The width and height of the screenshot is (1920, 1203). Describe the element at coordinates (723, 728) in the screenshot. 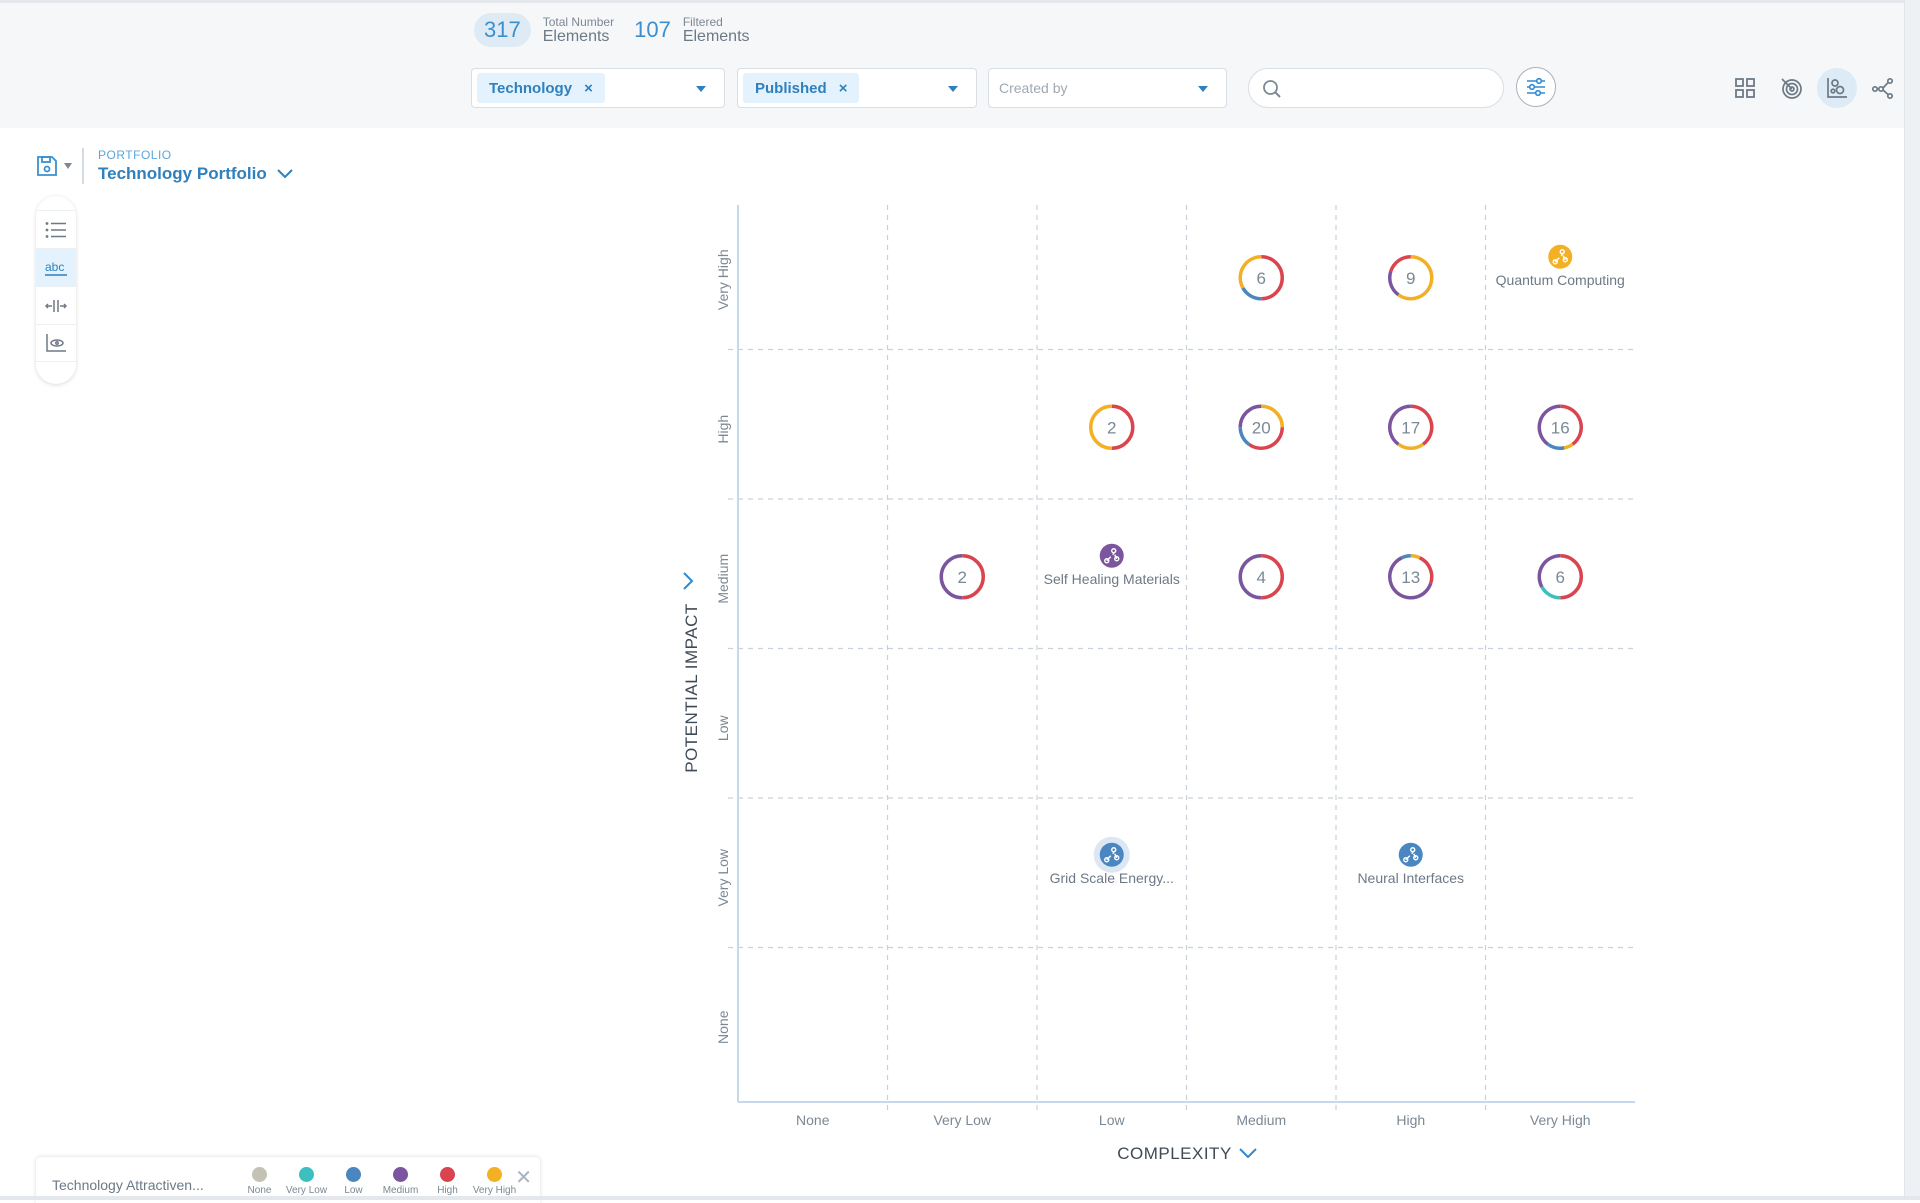

I see `y-tick-label: Low` at that location.